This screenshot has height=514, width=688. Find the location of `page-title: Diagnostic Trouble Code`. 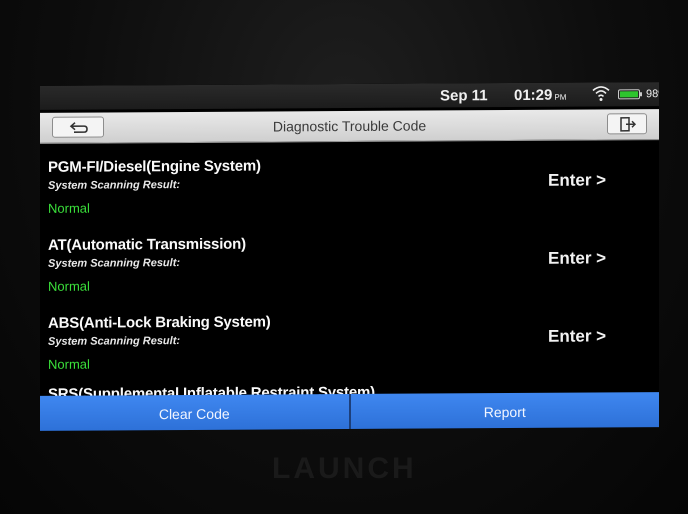

page-title: Diagnostic Trouble Code is located at coordinates (349, 126).